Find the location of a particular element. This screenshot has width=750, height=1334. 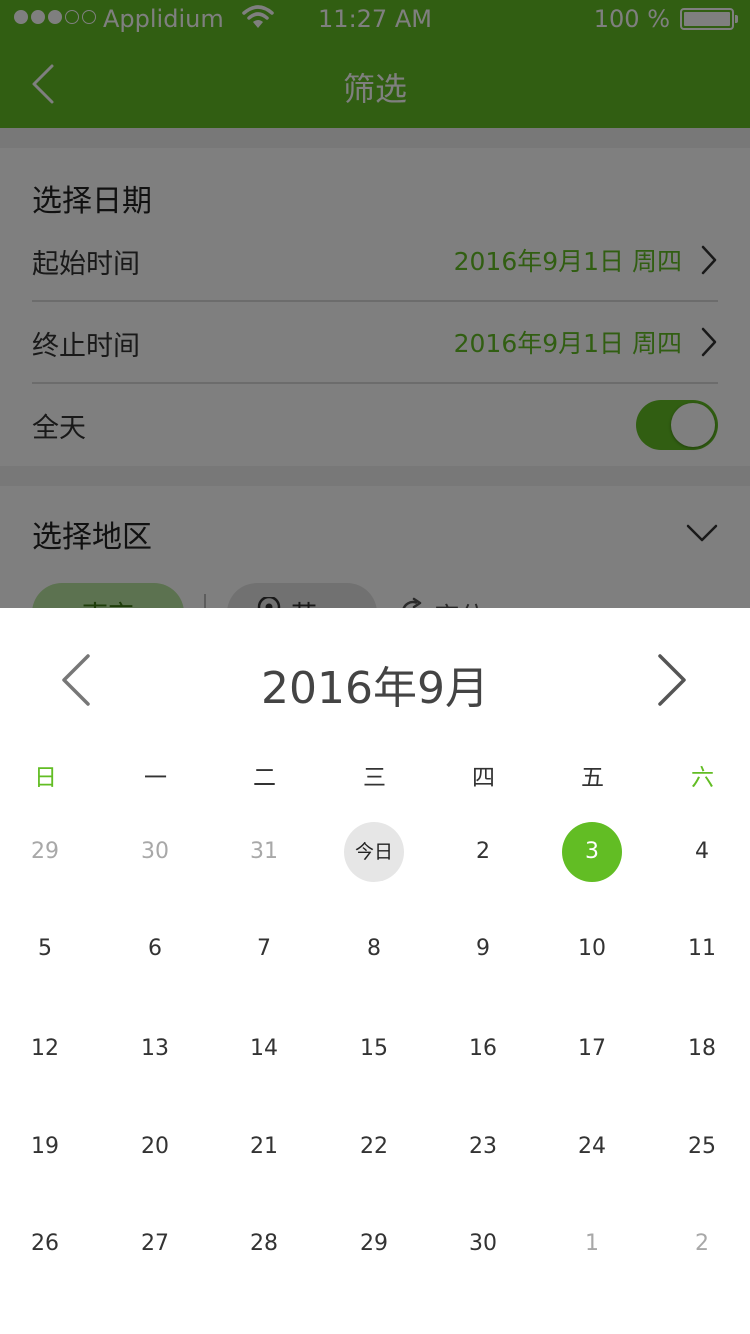

calendar-day: 6 is located at coordinates (155, 949).